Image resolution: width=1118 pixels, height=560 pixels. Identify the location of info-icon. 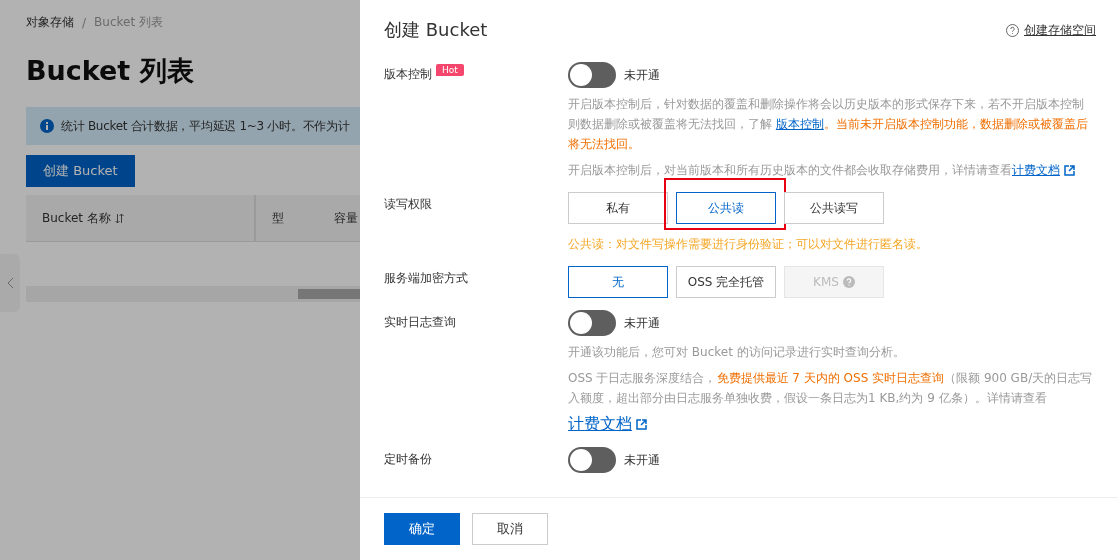
(47, 126).